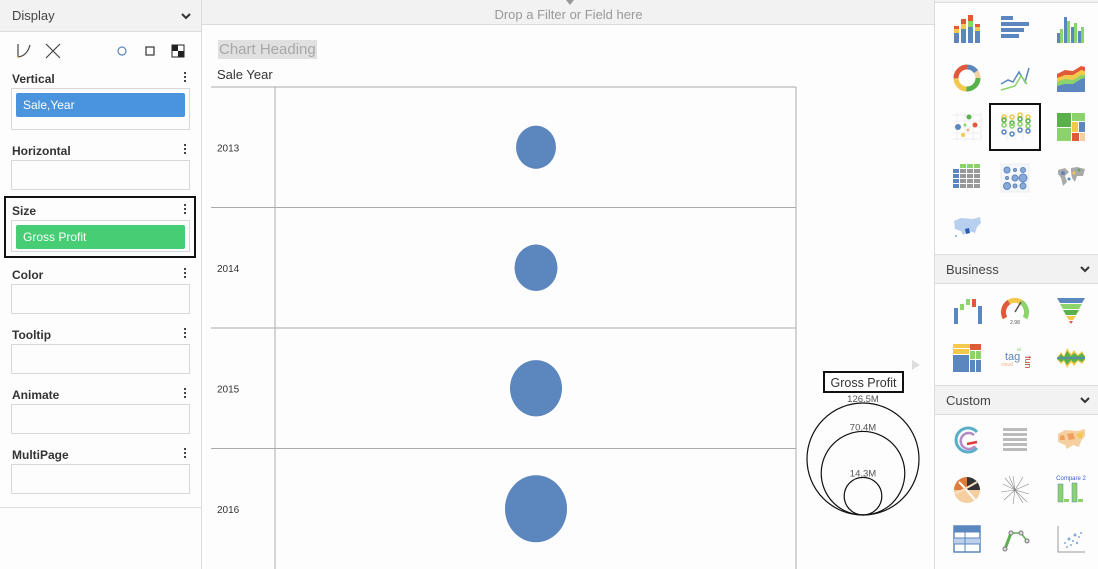 The width and height of the screenshot is (1098, 569). Describe the element at coordinates (967, 539) in the screenshot. I see `grid-table-icon` at that location.